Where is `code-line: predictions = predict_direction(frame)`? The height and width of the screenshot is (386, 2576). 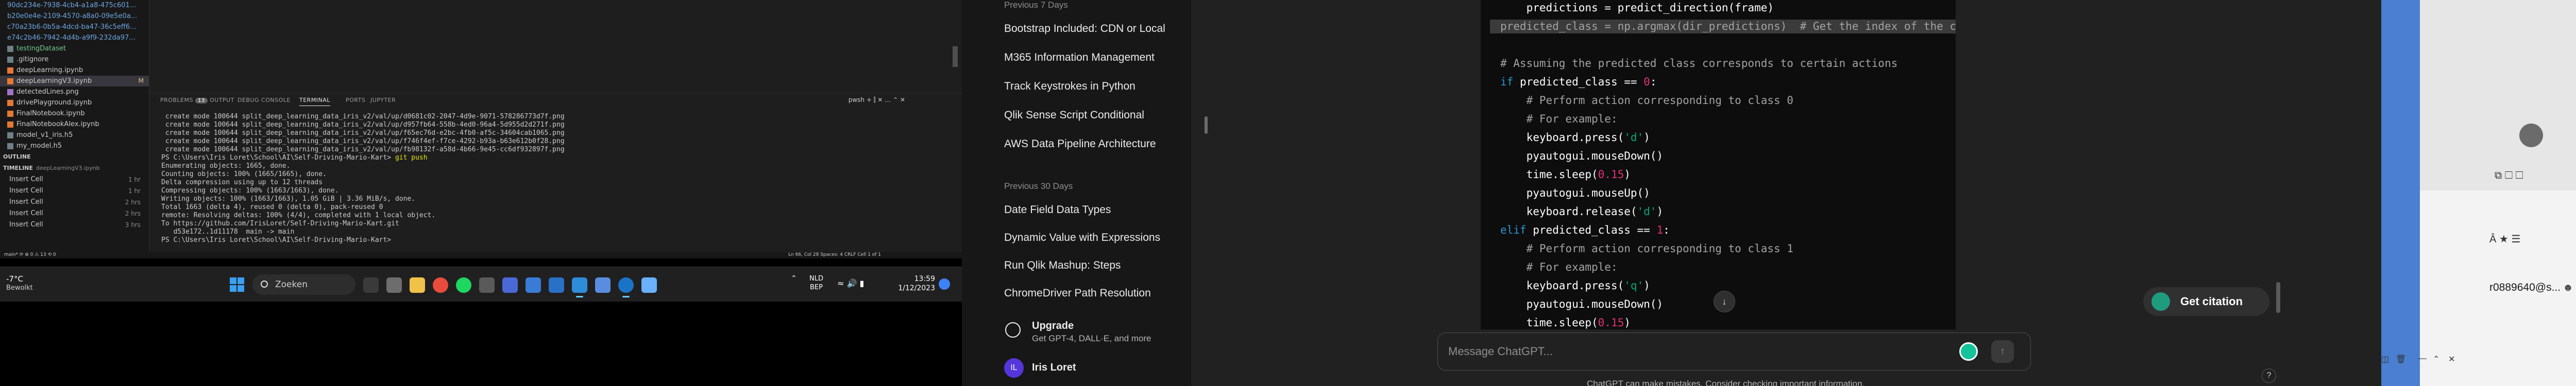 code-line: predictions = predict_direction(frame) is located at coordinates (1637, 8).